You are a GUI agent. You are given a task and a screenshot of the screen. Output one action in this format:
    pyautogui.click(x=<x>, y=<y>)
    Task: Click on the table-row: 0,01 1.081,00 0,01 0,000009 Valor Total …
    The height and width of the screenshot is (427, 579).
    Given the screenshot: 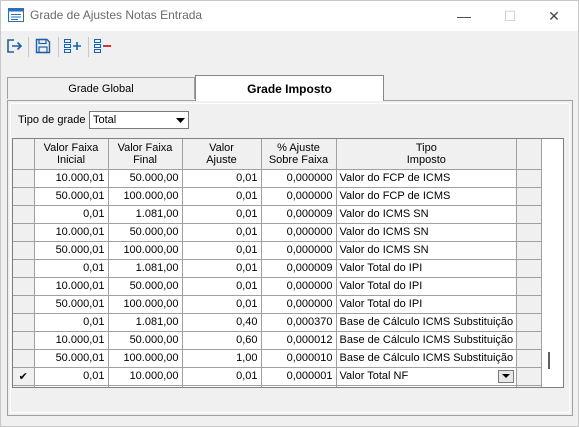 What is the action you would take?
    pyautogui.click(x=278, y=268)
    